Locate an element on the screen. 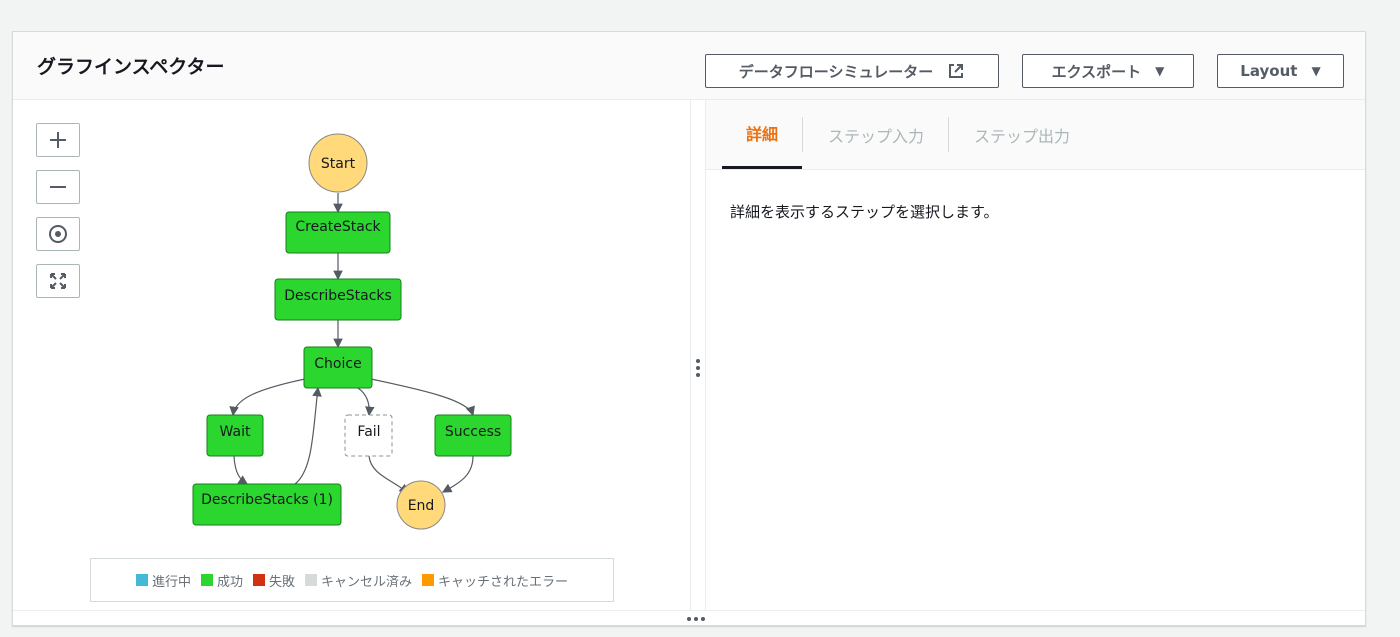 Image resolution: width=1400 pixels, height=637 pixels. legend-label: 失敗 is located at coordinates (281, 582).